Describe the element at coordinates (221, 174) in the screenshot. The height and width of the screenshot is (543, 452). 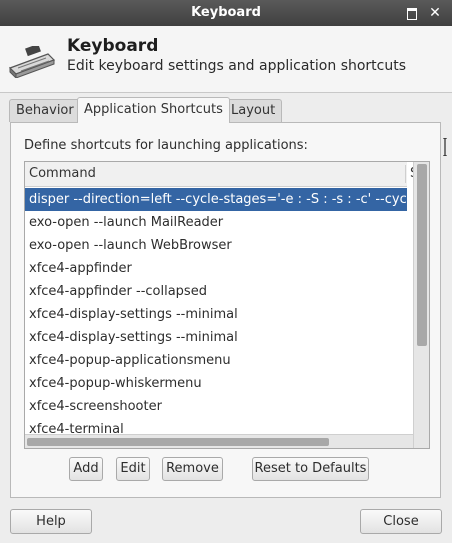
I see `column-header: Command S` at that location.